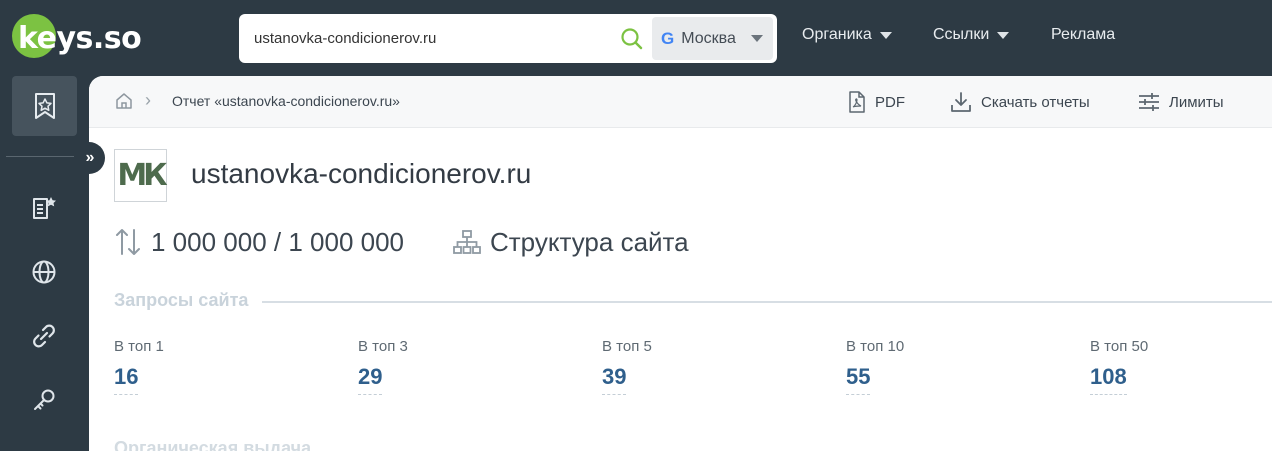 The height and width of the screenshot is (451, 1272). Describe the element at coordinates (890, 102) in the screenshot. I see `pdf-button-label: PDF` at that location.